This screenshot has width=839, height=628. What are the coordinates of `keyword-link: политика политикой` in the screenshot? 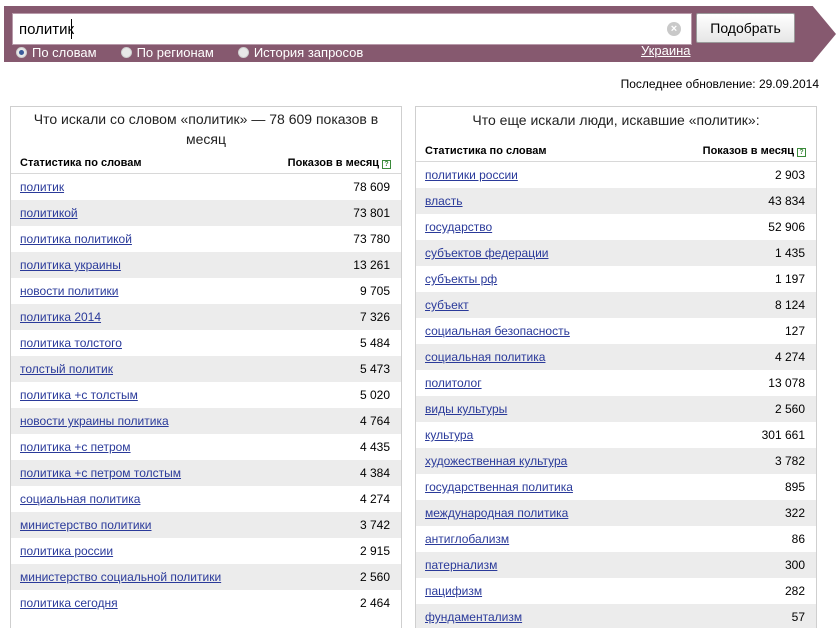 It's located at (76, 239).